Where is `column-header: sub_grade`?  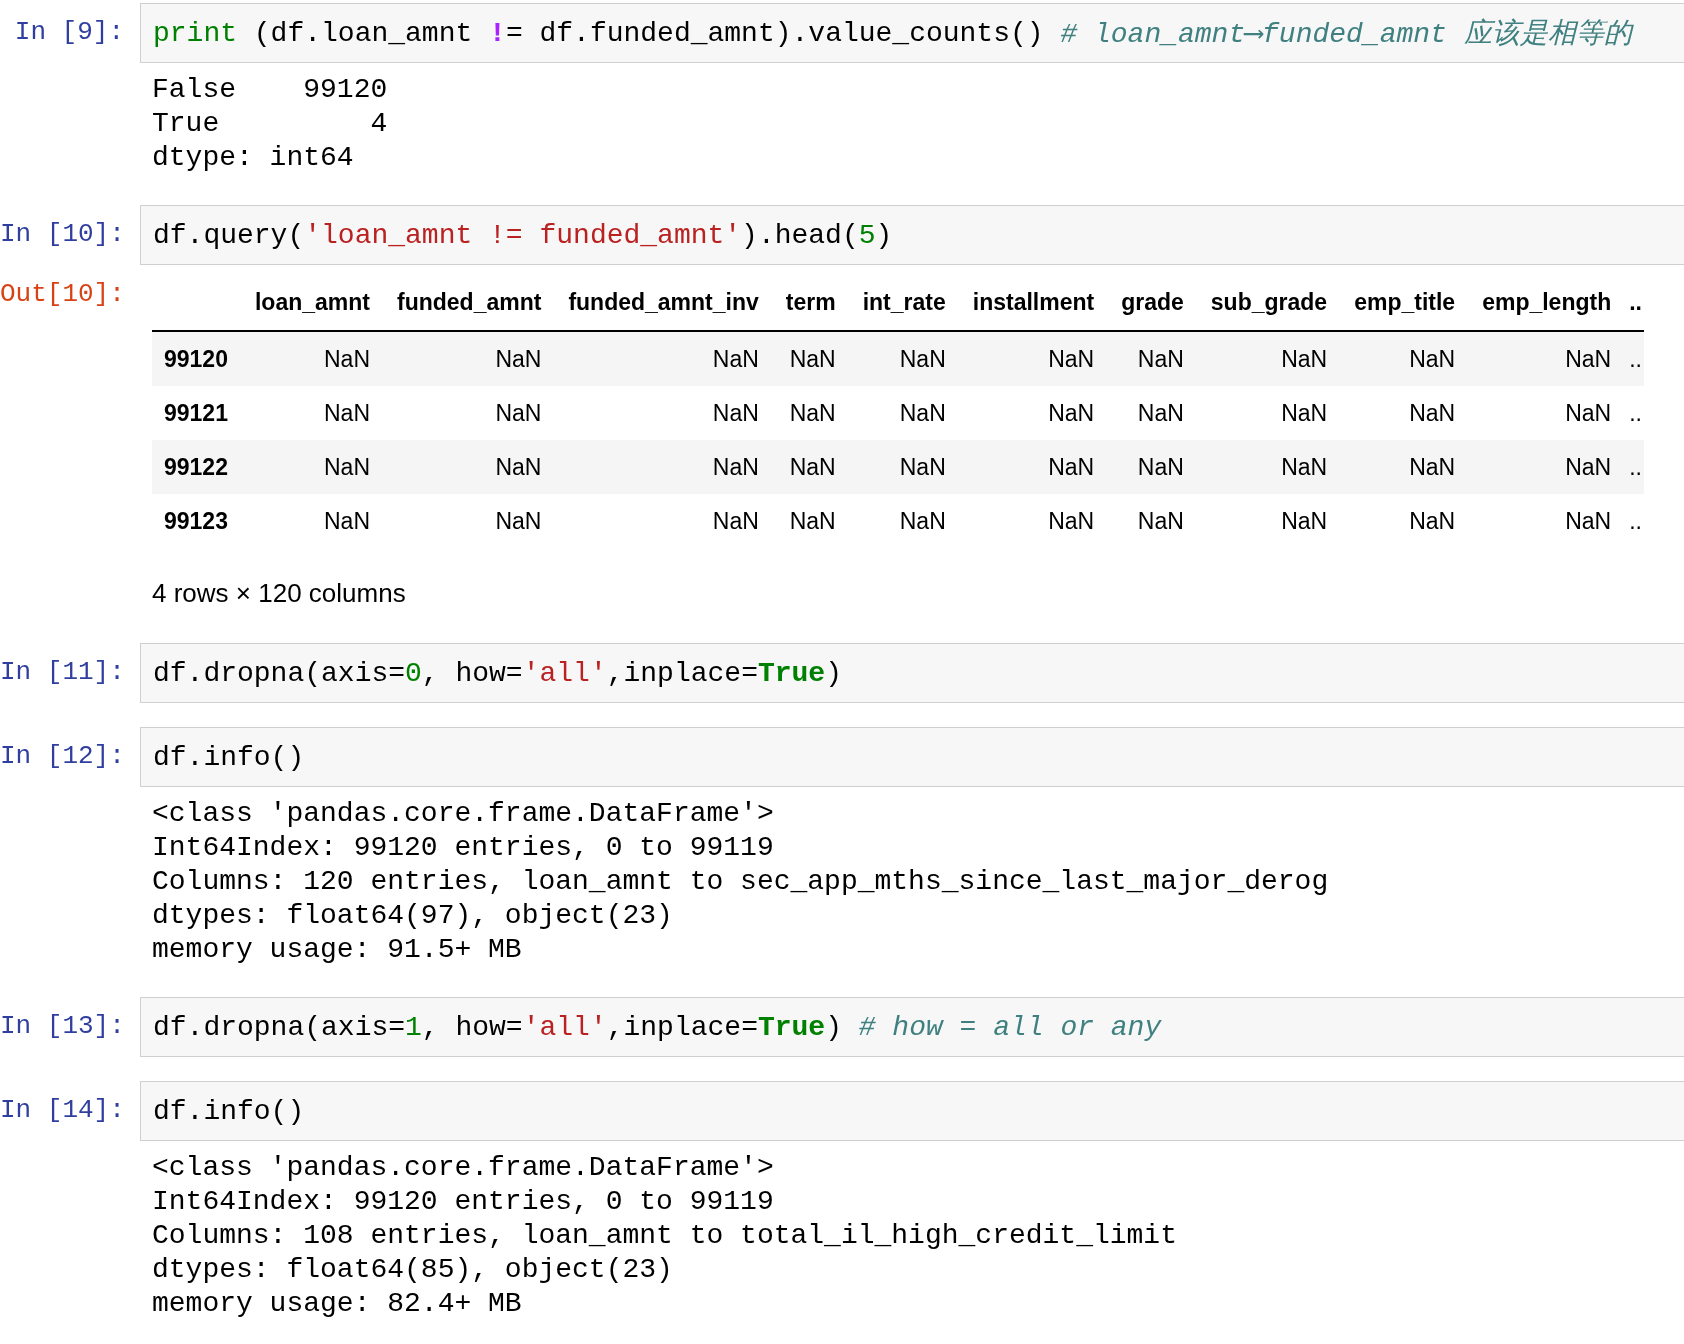 column-header: sub_grade is located at coordinates (1263, 303).